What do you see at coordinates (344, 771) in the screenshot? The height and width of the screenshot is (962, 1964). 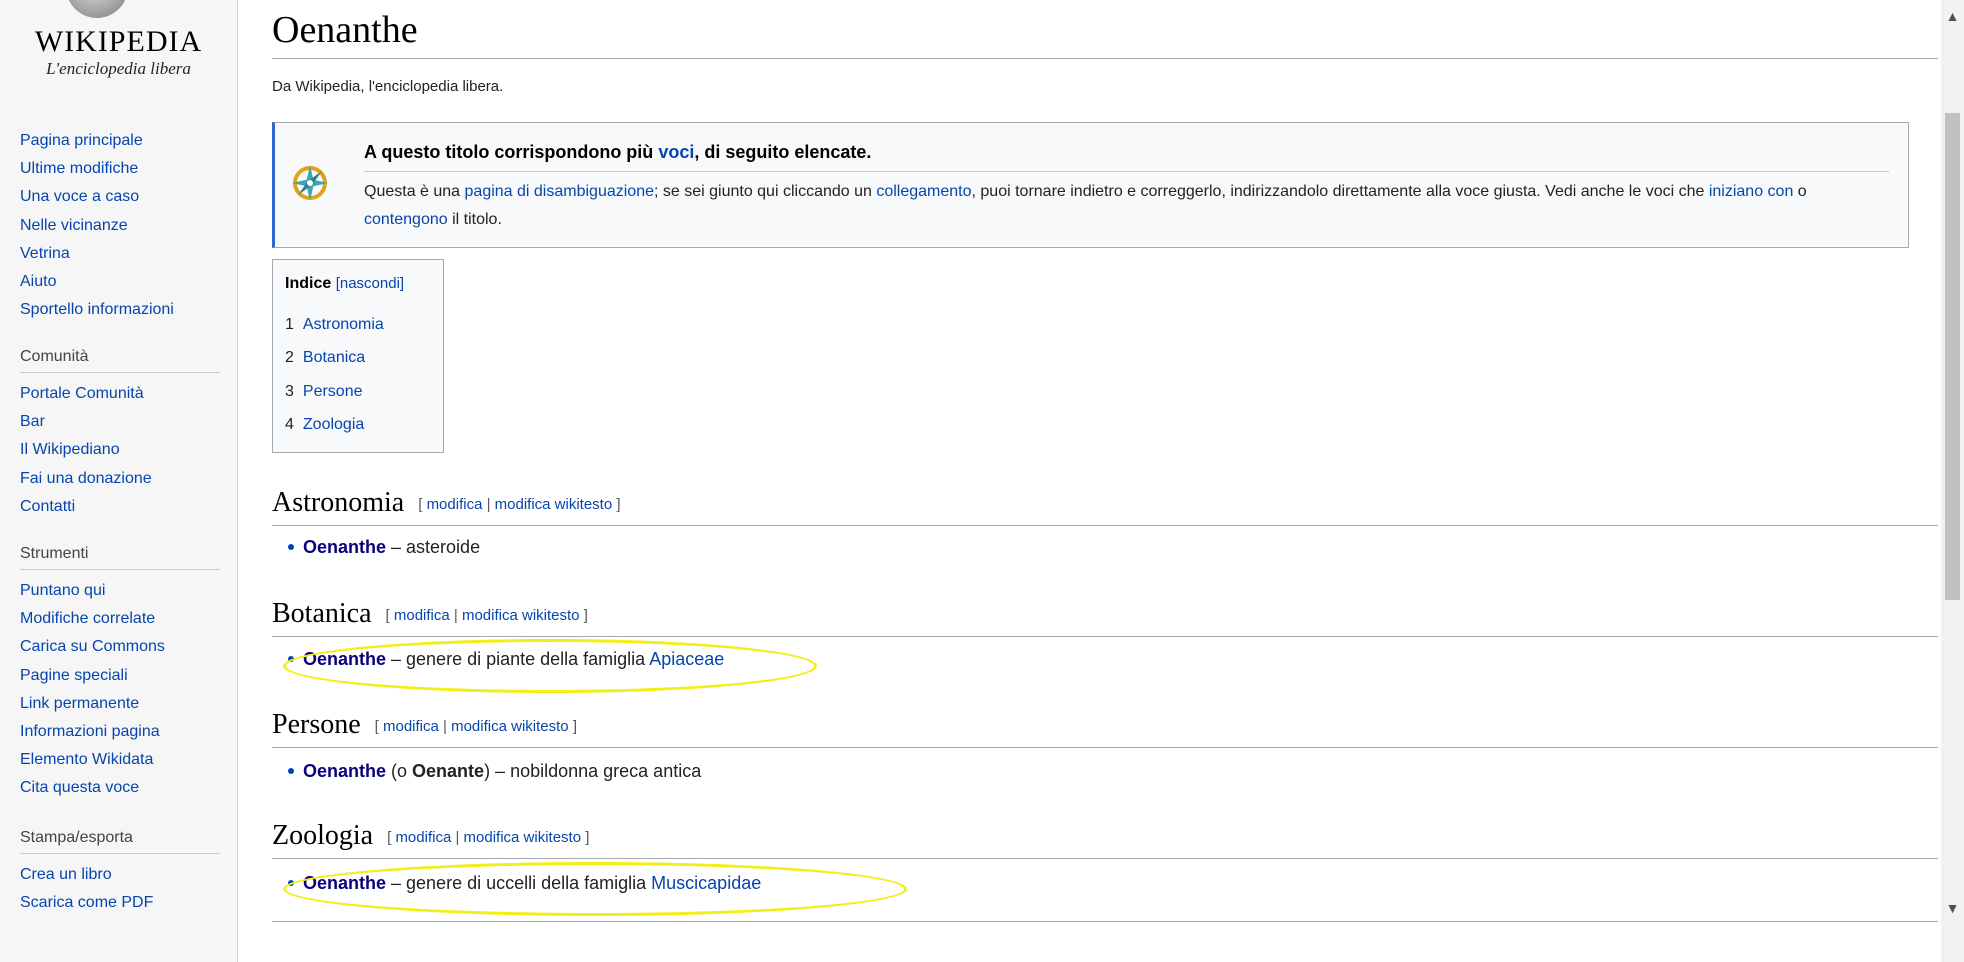 I see `oenanthe-person-link: Oenanthe` at bounding box center [344, 771].